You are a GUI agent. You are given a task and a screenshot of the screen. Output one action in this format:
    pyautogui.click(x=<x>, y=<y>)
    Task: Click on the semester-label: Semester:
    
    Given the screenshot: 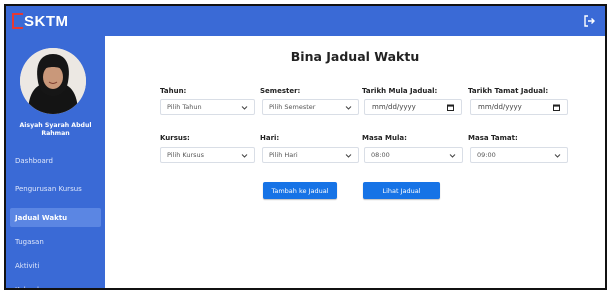 What is the action you would take?
    pyautogui.click(x=280, y=91)
    